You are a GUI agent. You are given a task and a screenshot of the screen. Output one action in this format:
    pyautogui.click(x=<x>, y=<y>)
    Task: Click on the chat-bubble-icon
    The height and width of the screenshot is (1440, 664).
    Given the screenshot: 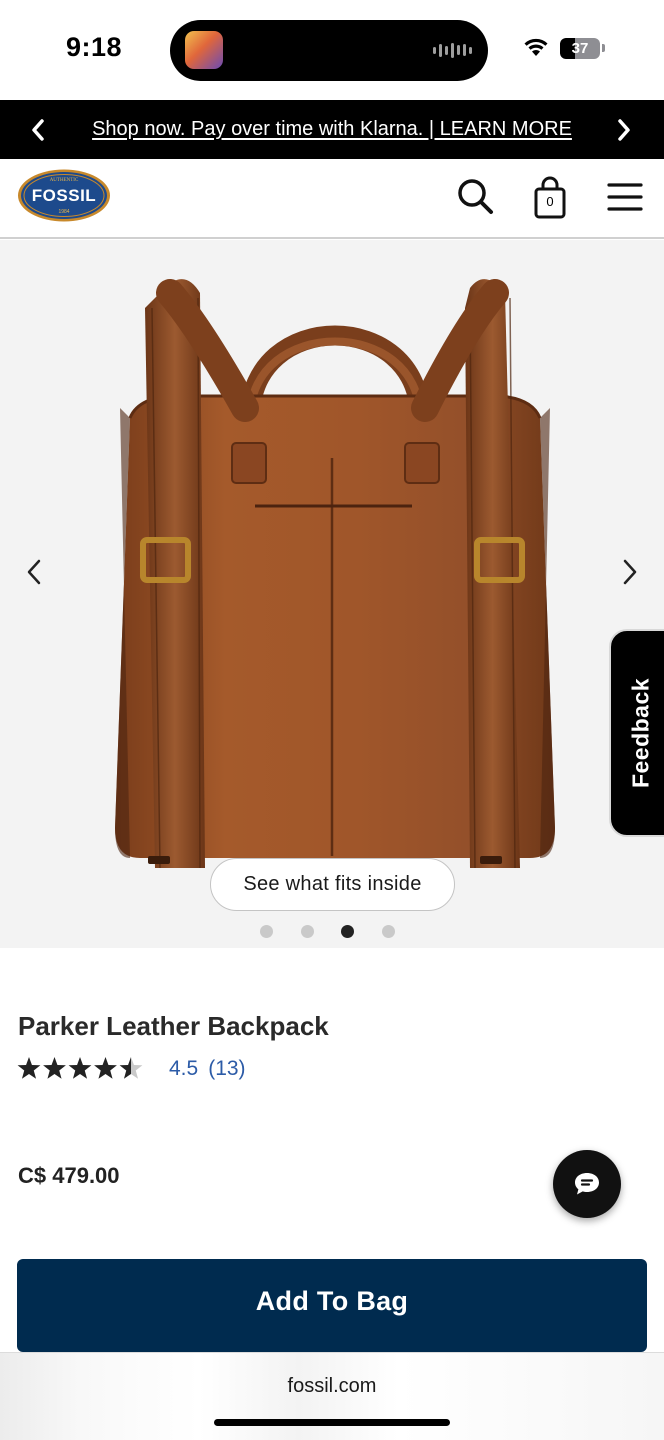 What is the action you would take?
    pyautogui.click(x=587, y=1184)
    